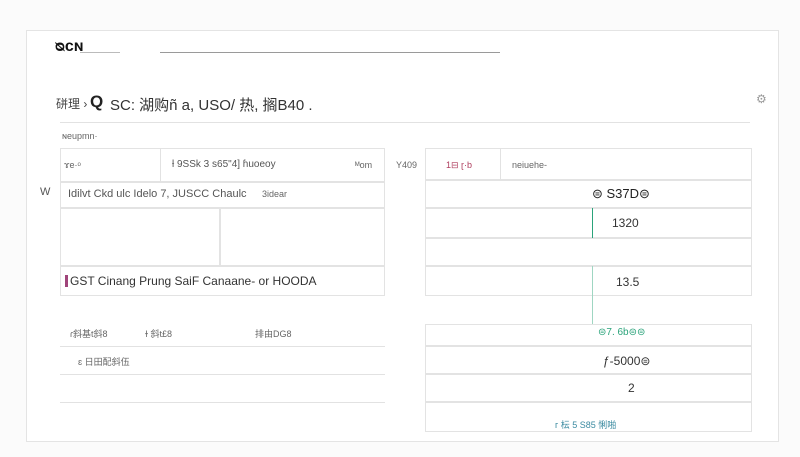  I want to click on left-empty-cell-b, so click(302, 237).